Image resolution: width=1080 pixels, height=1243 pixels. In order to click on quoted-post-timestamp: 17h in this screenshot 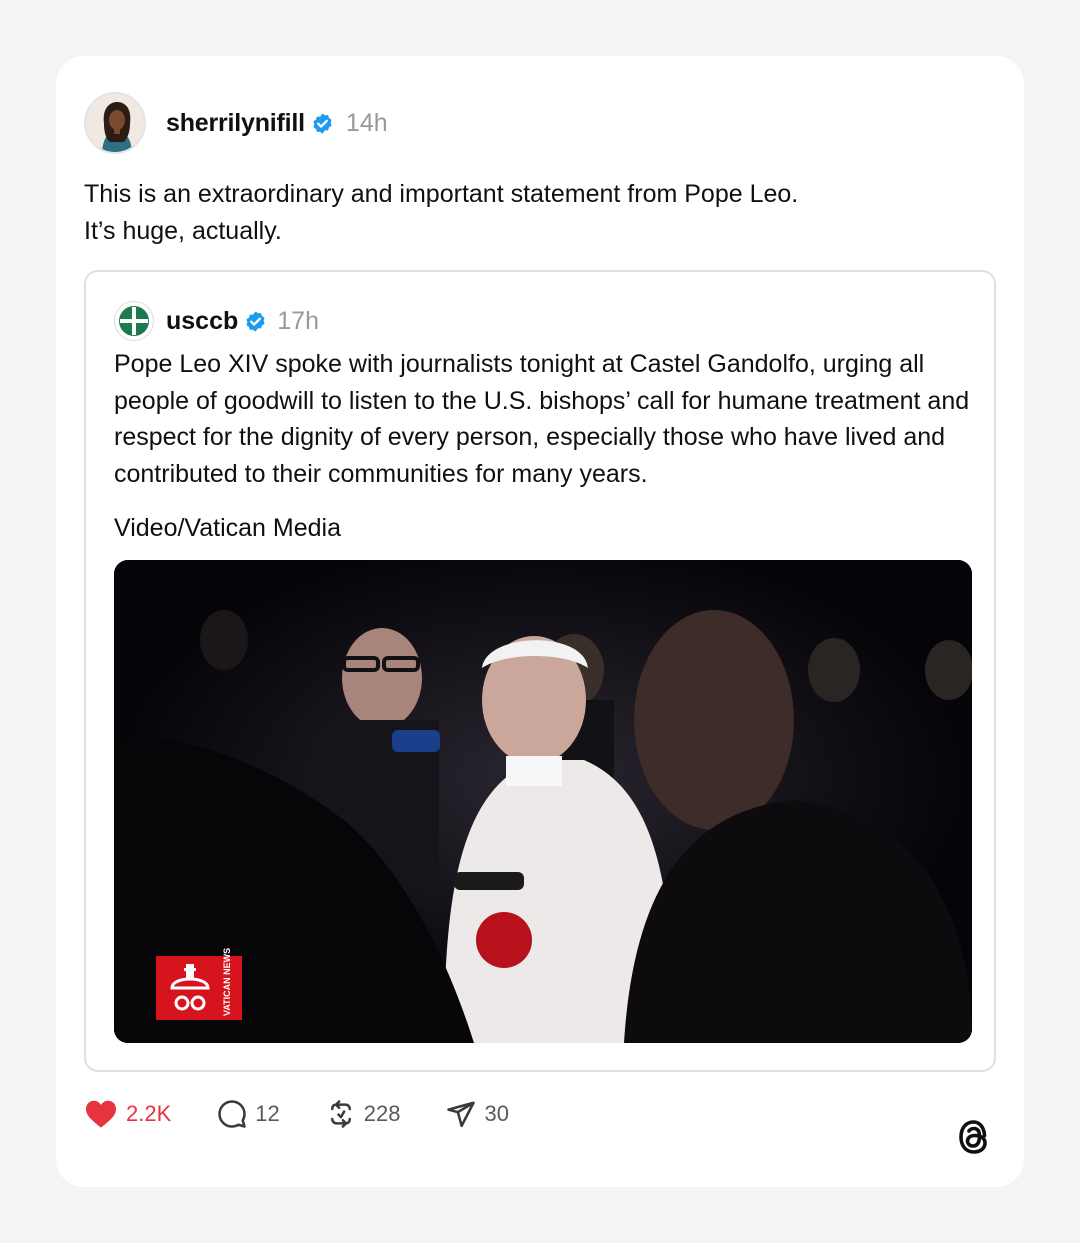, I will do `click(298, 320)`.